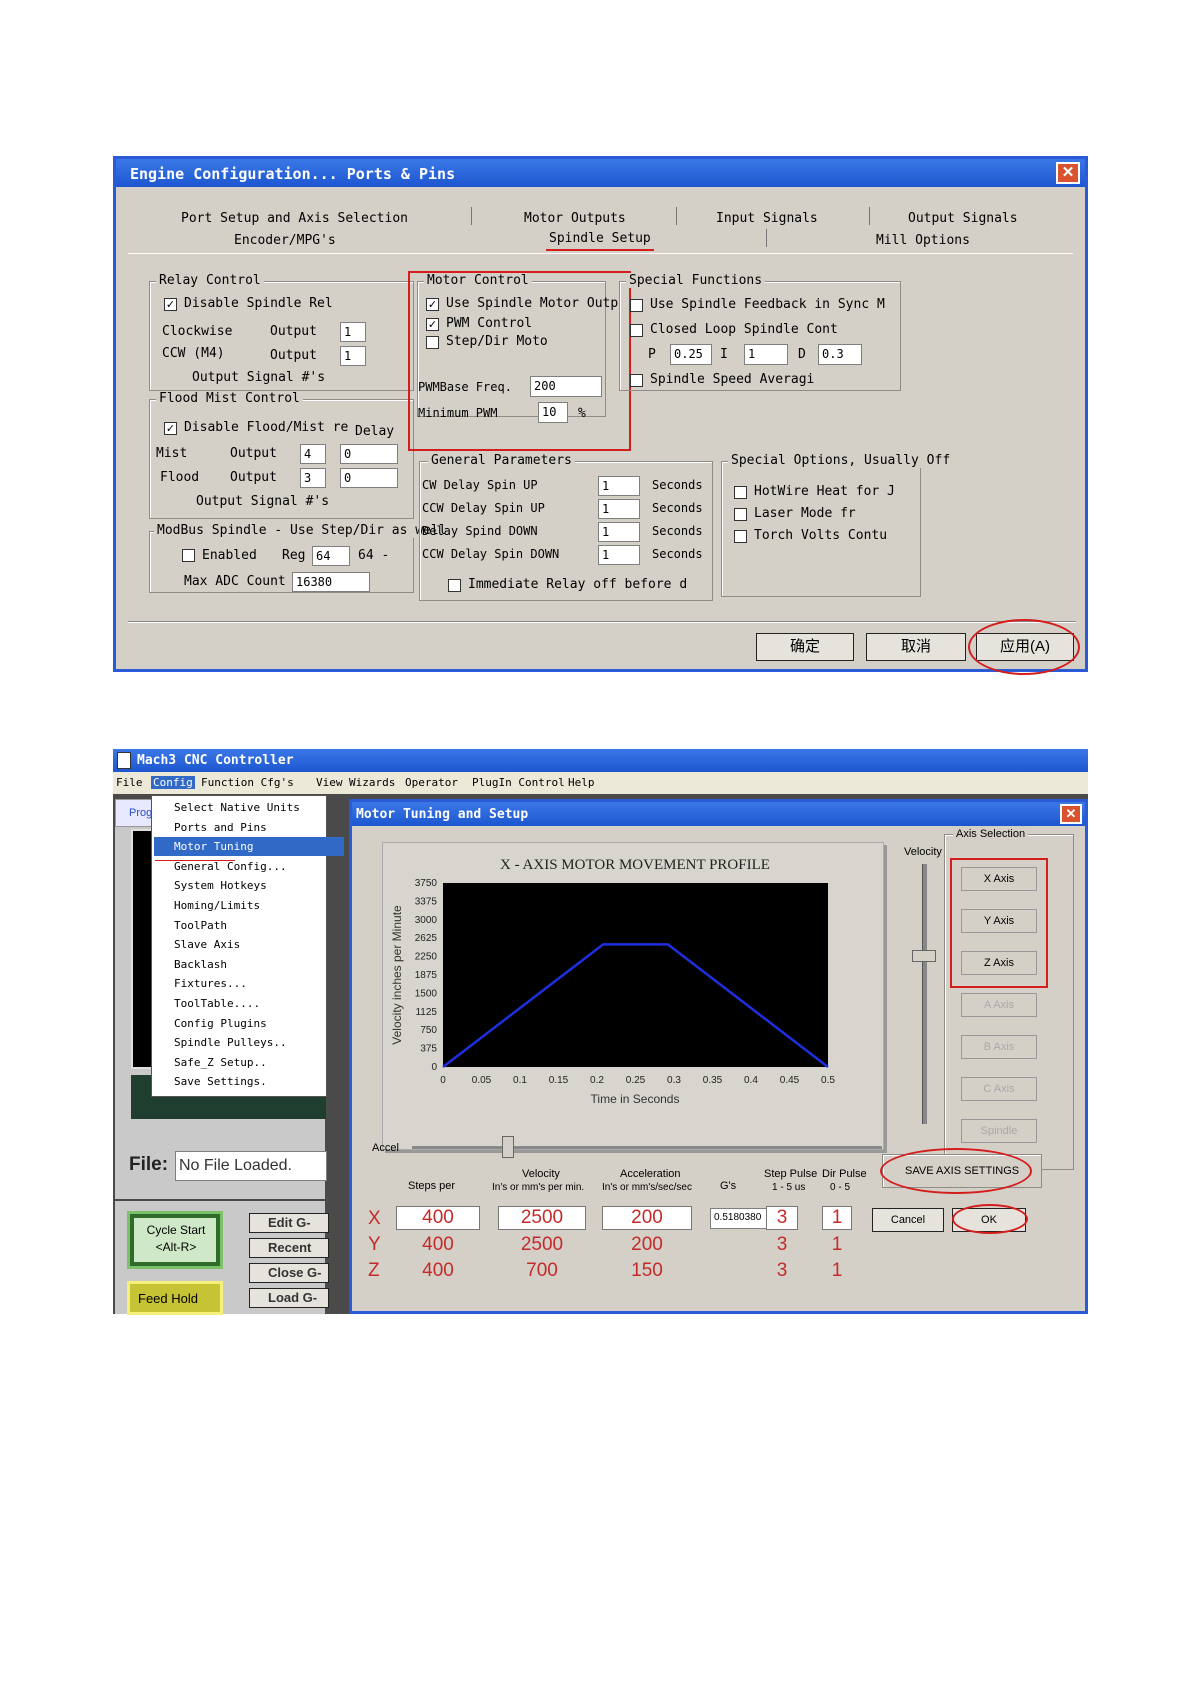  I want to click on axis-button: A Axis, so click(999, 1005).